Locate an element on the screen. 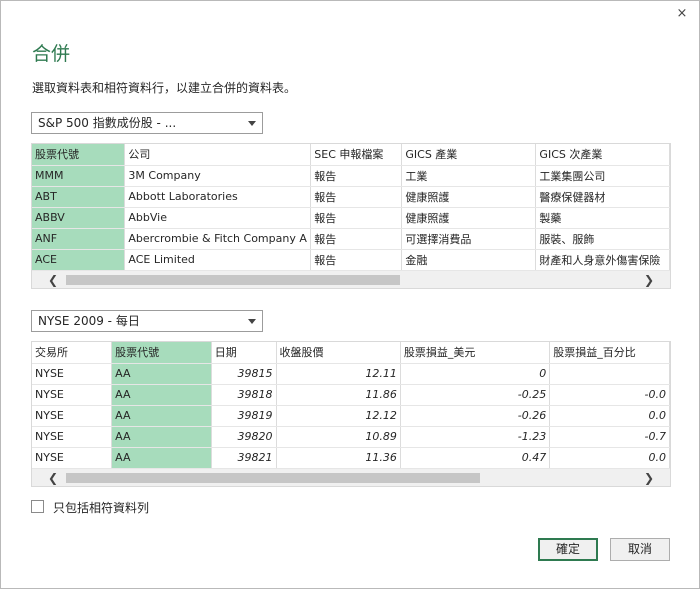 The height and width of the screenshot is (589, 700). table-cell: 0.47 is located at coordinates (475, 458).